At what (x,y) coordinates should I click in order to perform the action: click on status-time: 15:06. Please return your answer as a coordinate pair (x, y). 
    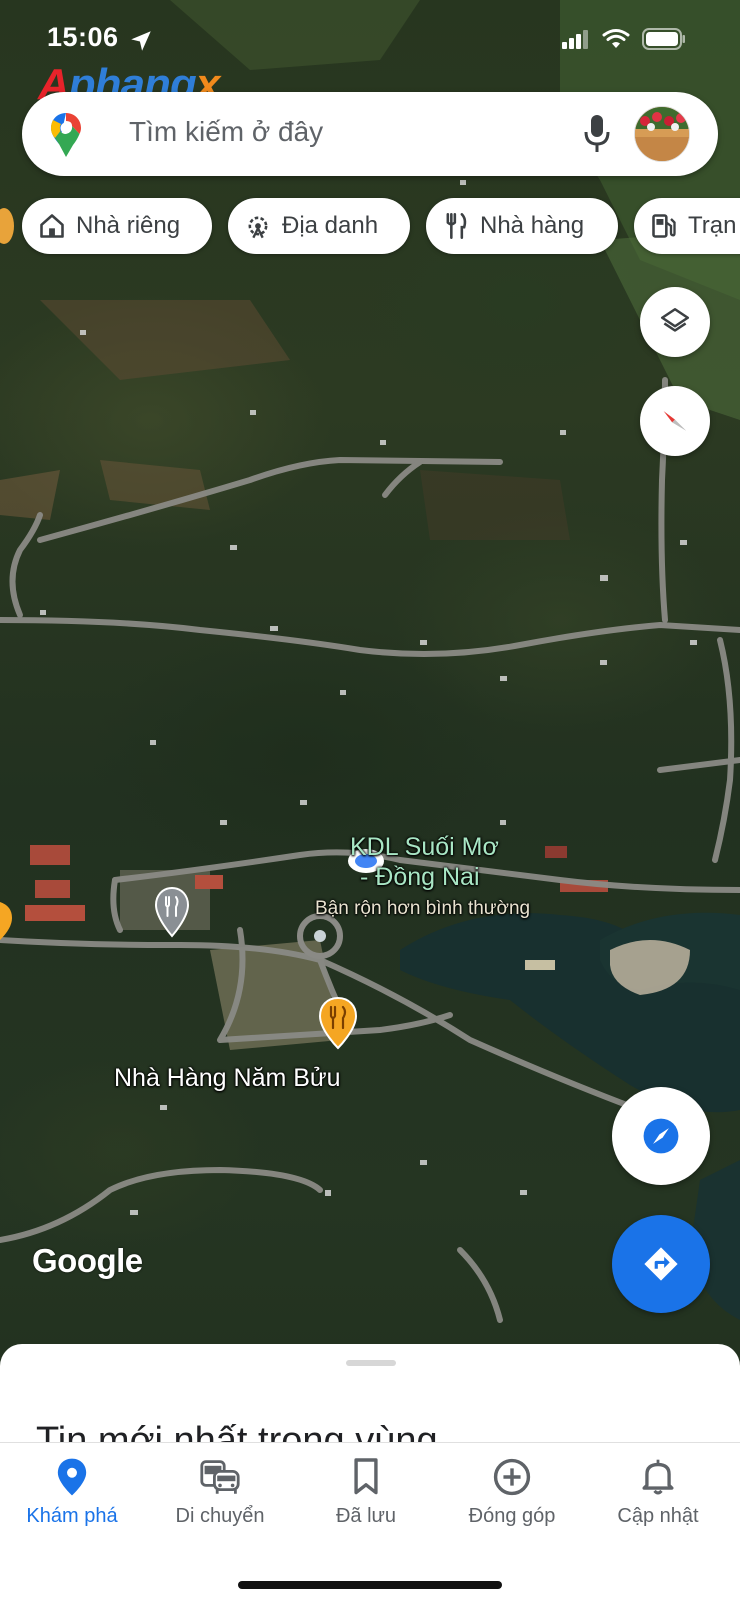
    Looking at the image, I should click on (83, 37).